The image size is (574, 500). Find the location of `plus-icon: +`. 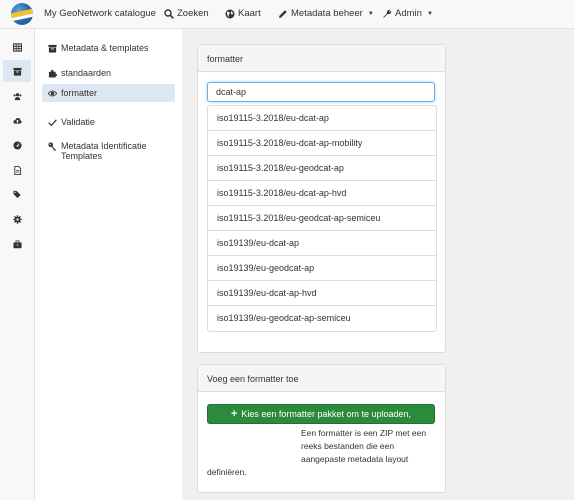

plus-icon: + is located at coordinates (234, 413).